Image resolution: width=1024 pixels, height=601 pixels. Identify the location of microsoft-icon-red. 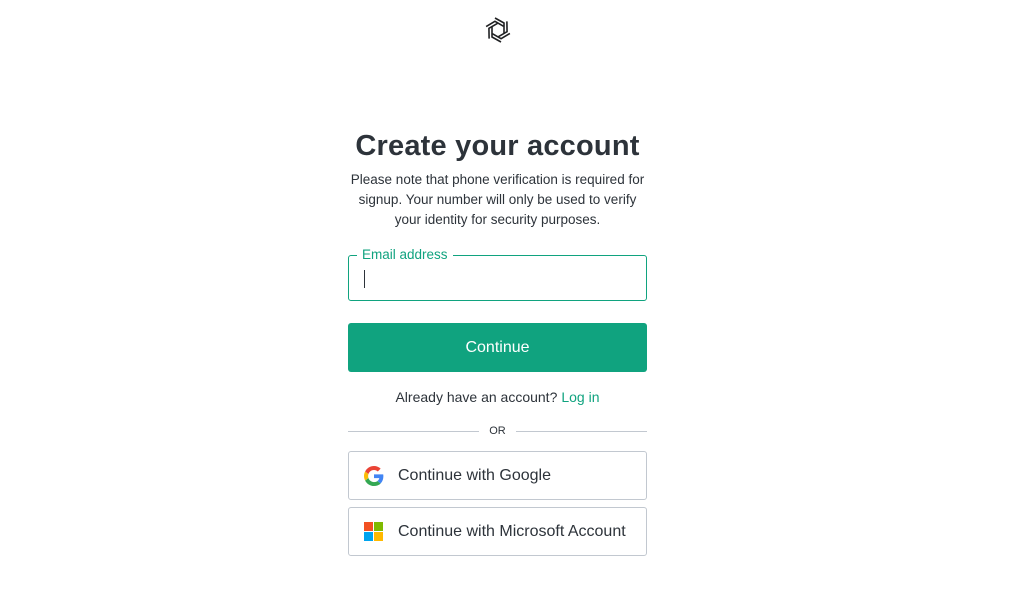
(368, 526).